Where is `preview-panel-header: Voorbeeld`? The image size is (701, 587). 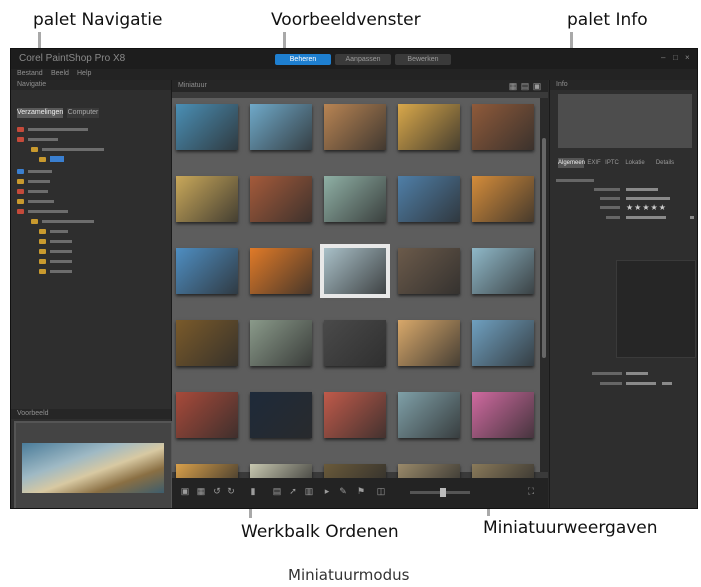
preview-panel-header: Voorbeeld is located at coordinates (91, 414).